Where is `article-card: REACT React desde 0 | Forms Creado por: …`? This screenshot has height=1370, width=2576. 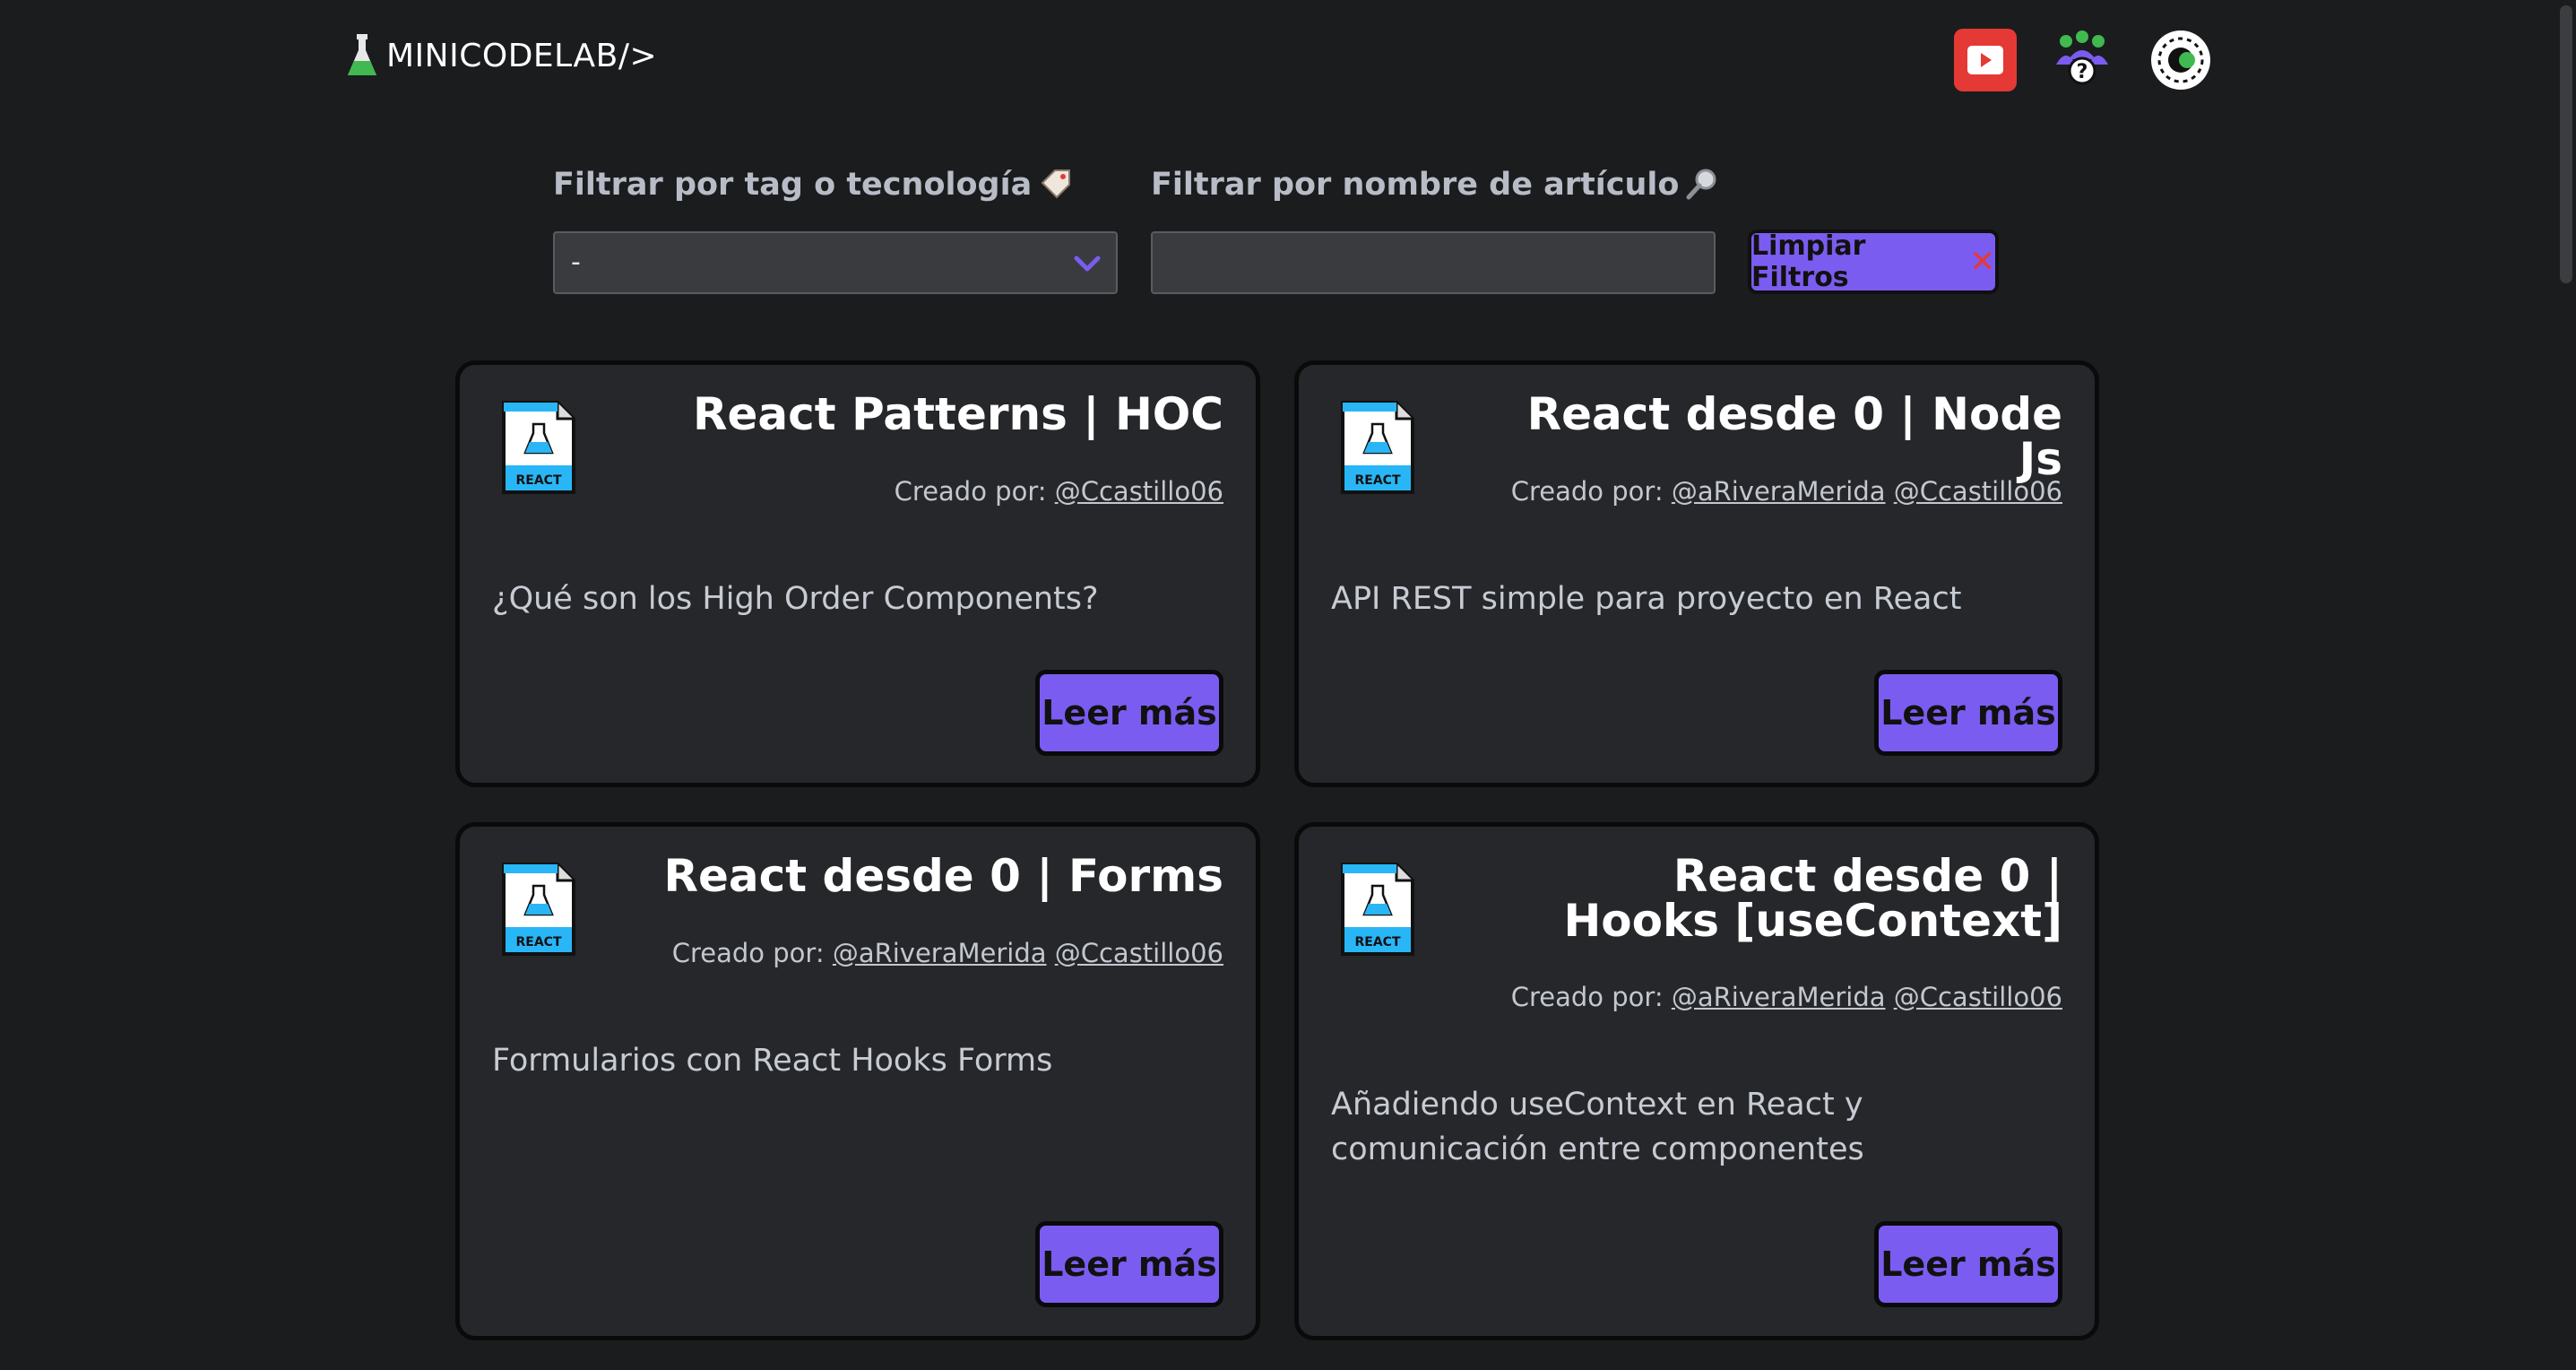
article-card: REACT React desde 0 | Forms Creado por: … is located at coordinates (857, 1081).